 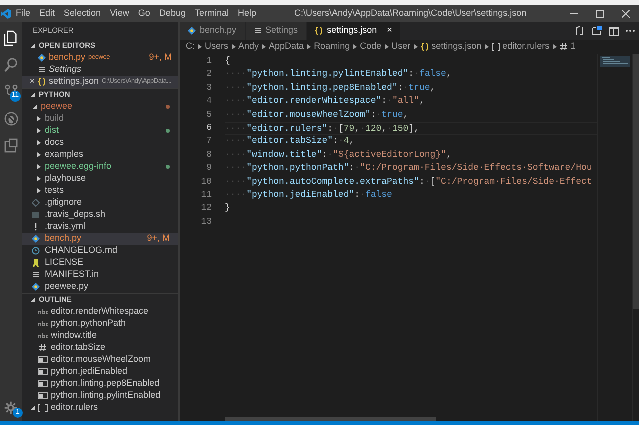 I want to click on editor-tab: bench.py, so click(x=213, y=31).